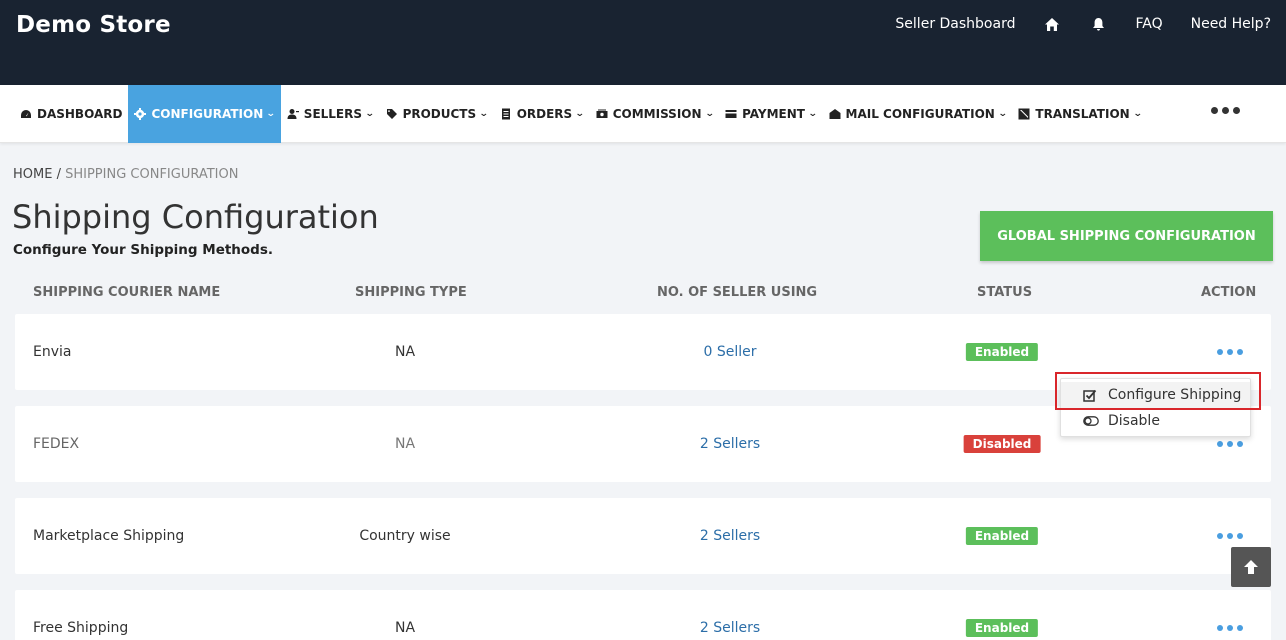 This screenshot has height=640, width=1286. I want to click on column-header-sellers: NO. OF SELLER USING, so click(737, 292).